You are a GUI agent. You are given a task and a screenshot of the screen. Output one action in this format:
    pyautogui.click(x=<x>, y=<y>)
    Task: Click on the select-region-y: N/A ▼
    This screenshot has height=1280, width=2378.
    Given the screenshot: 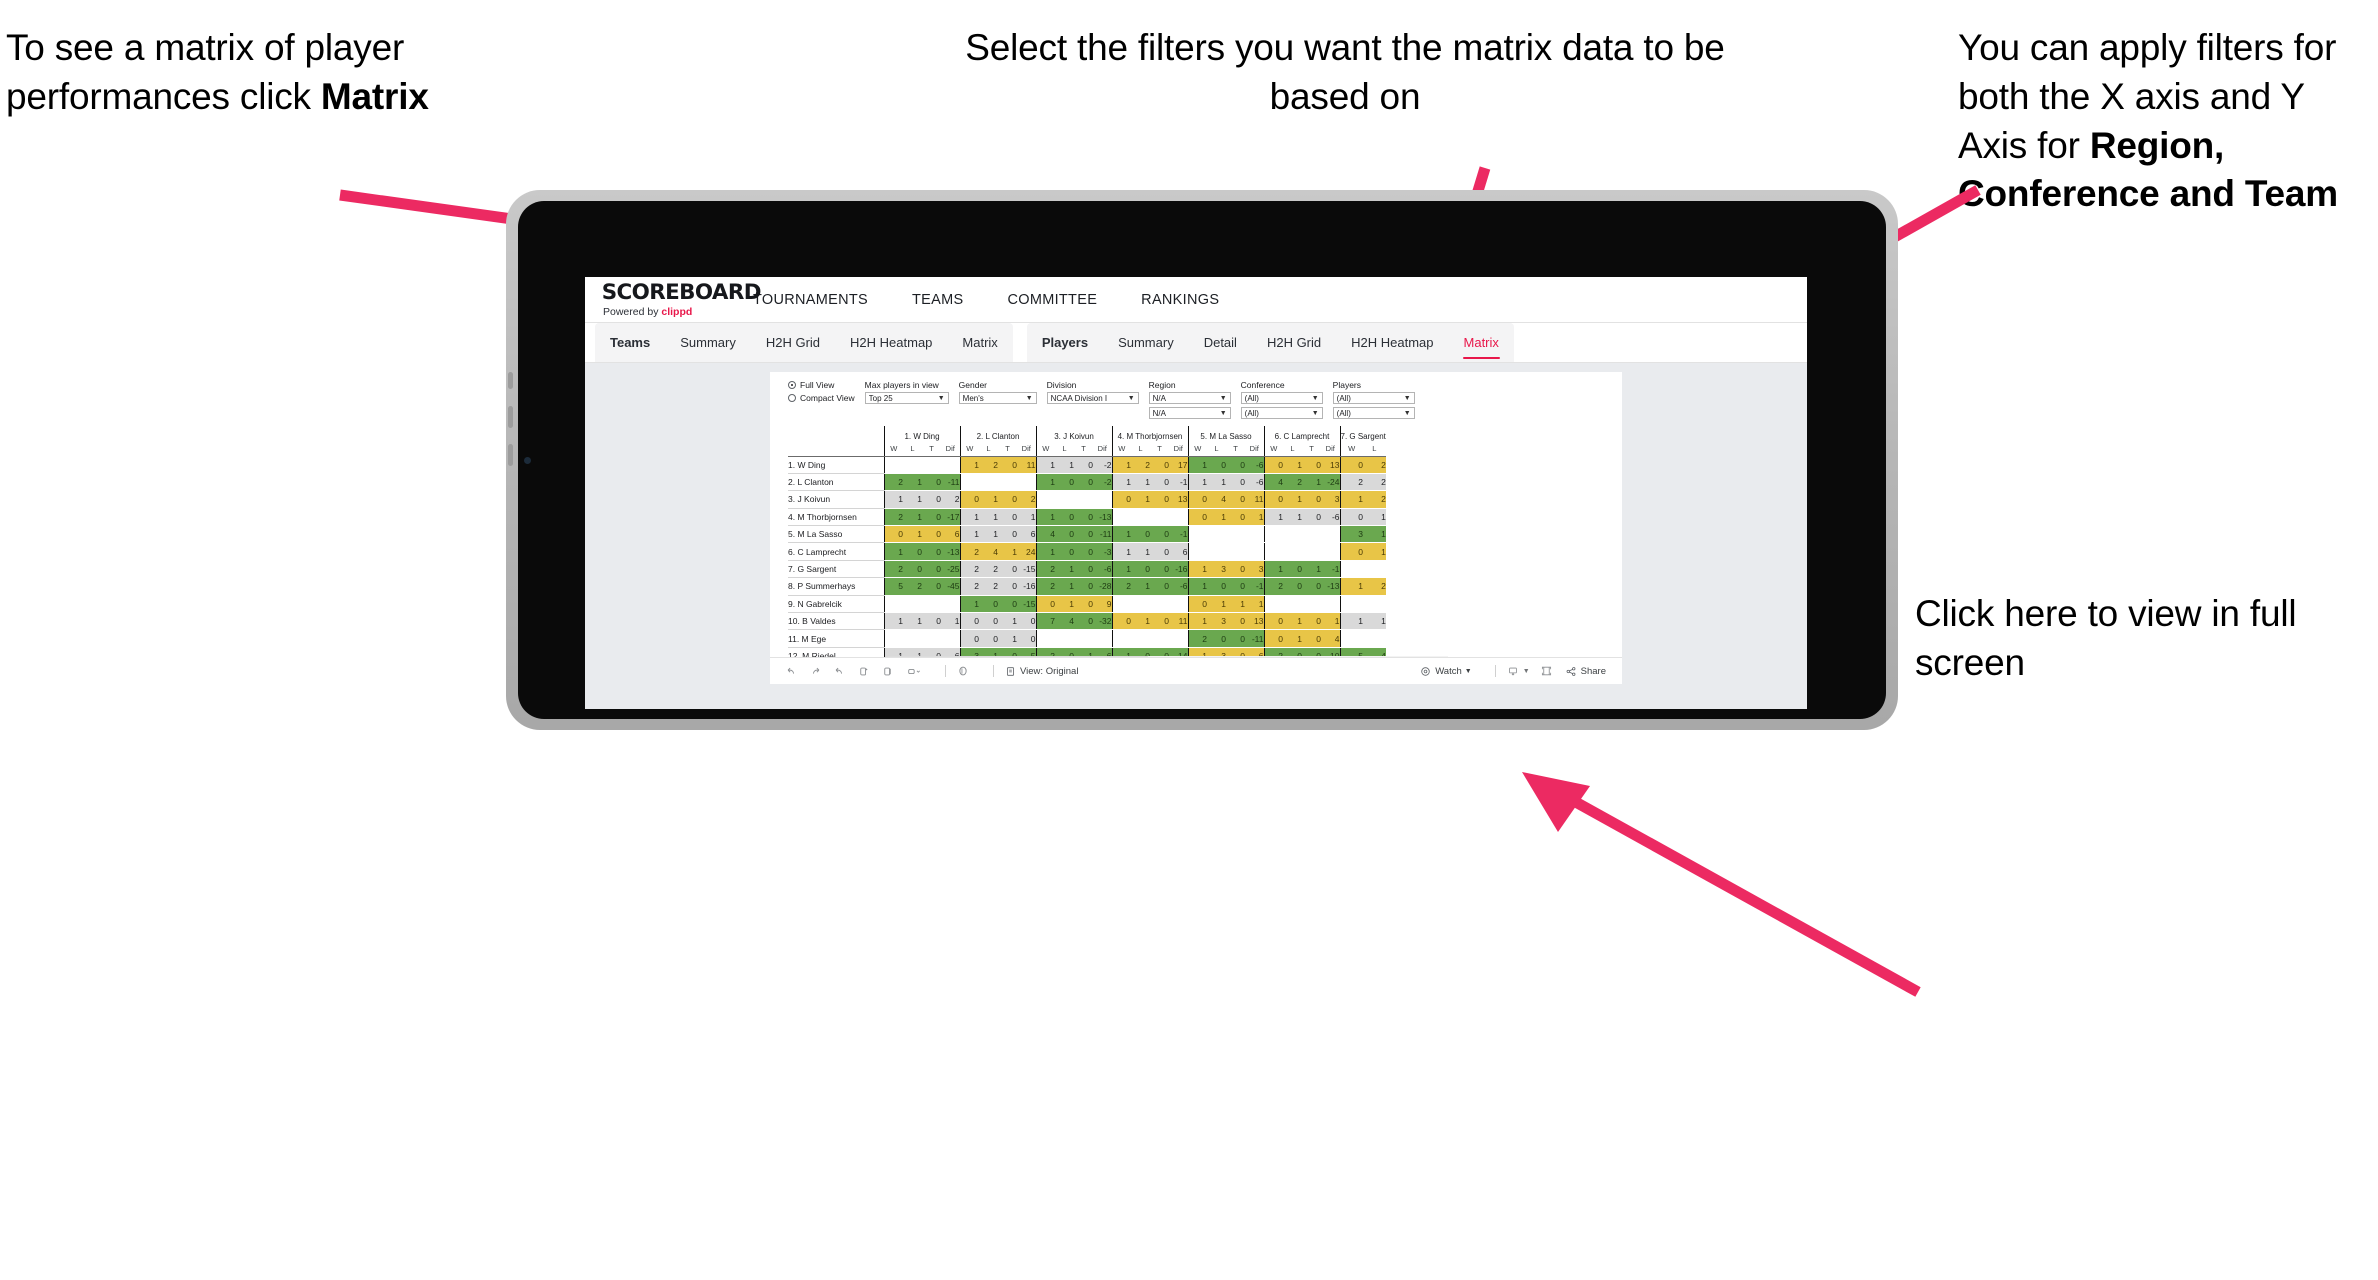 What is the action you would take?
    pyautogui.click(x=1189, y=413)
    